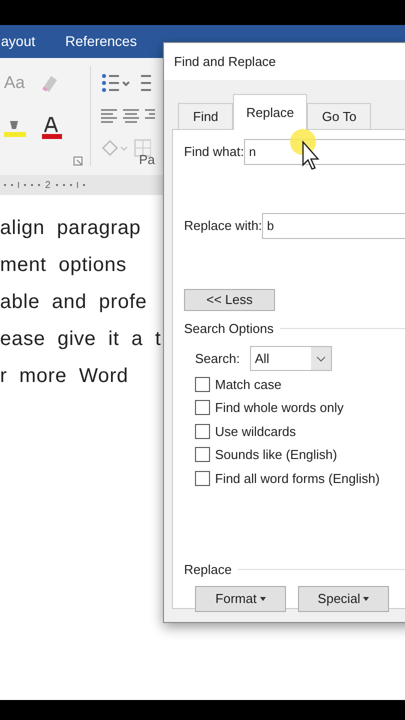 Image resolution: width=405 pixels, height=720 pixels. I want to click on align-icons, so click(128, 116).